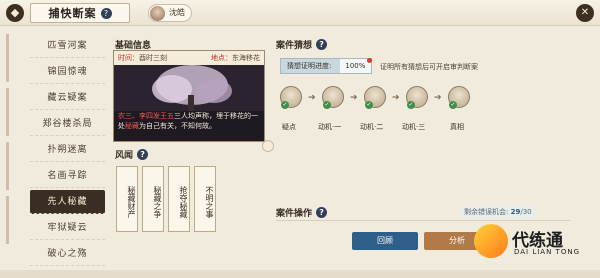 Image resolution: width=600 pixels, height=278 pixels. I want to click on progress-label: 猜想证明进度:, so click(309, 66).